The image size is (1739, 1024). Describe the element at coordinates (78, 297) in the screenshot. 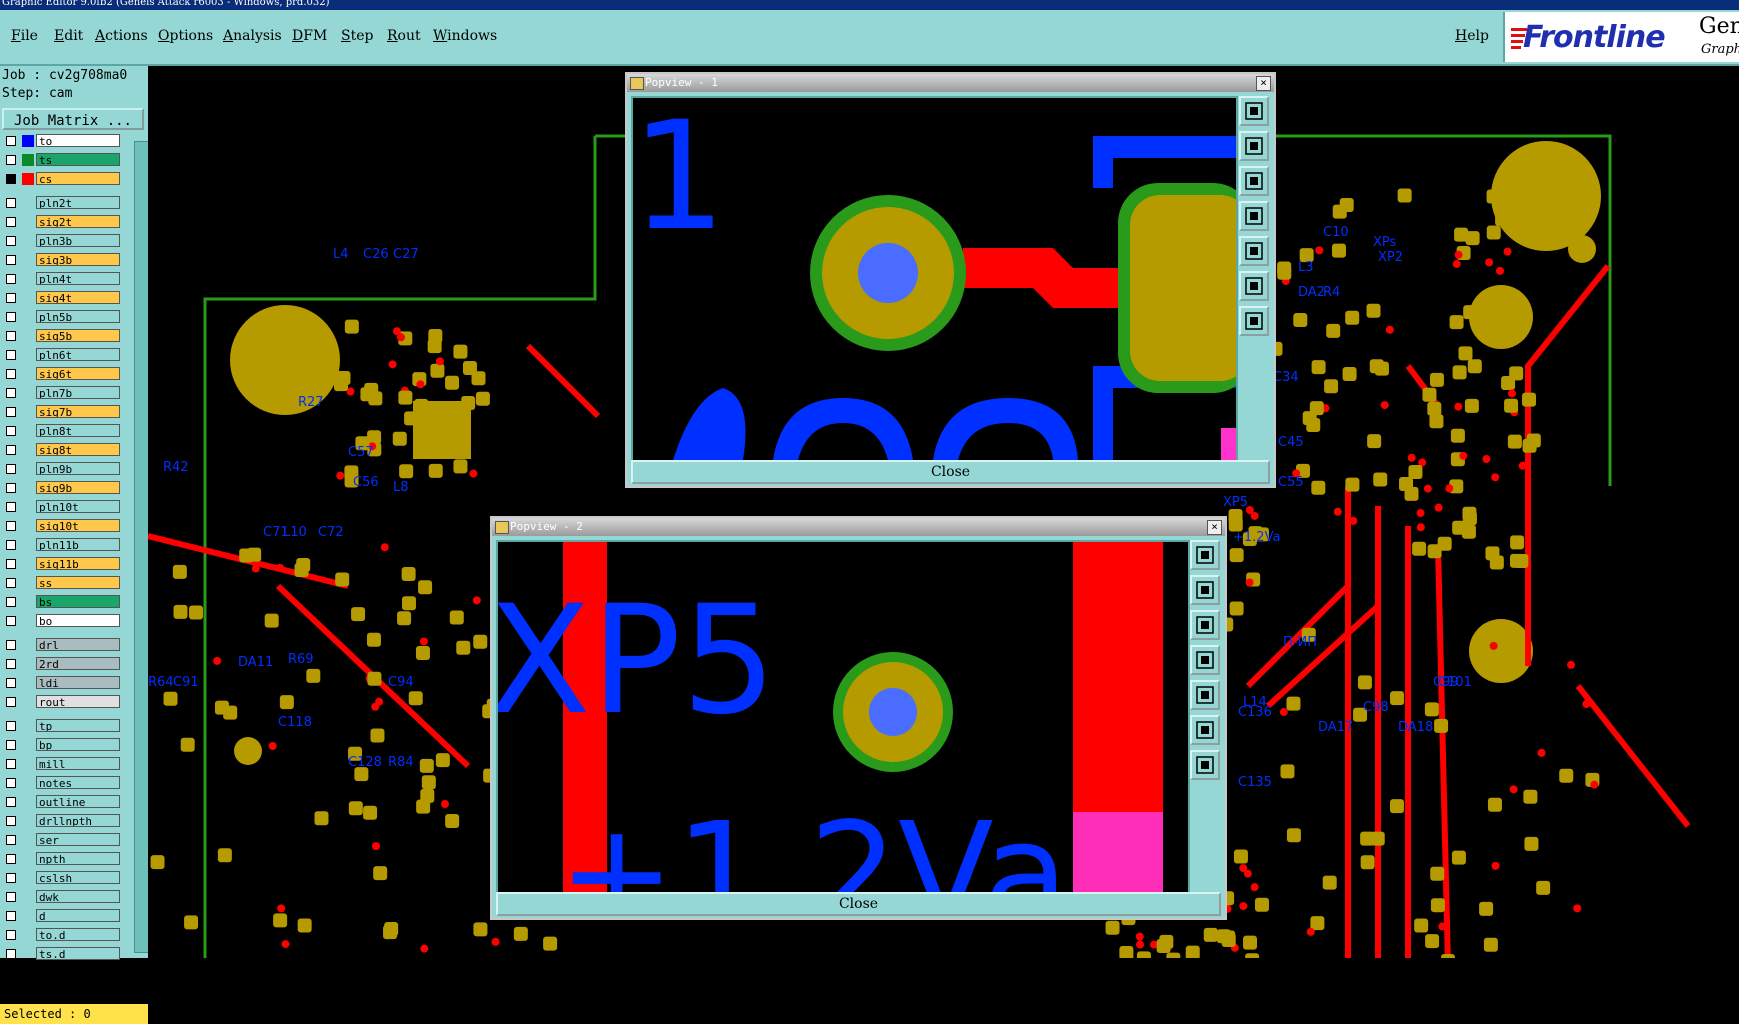

I see `layer-name: sig4t` at that location.